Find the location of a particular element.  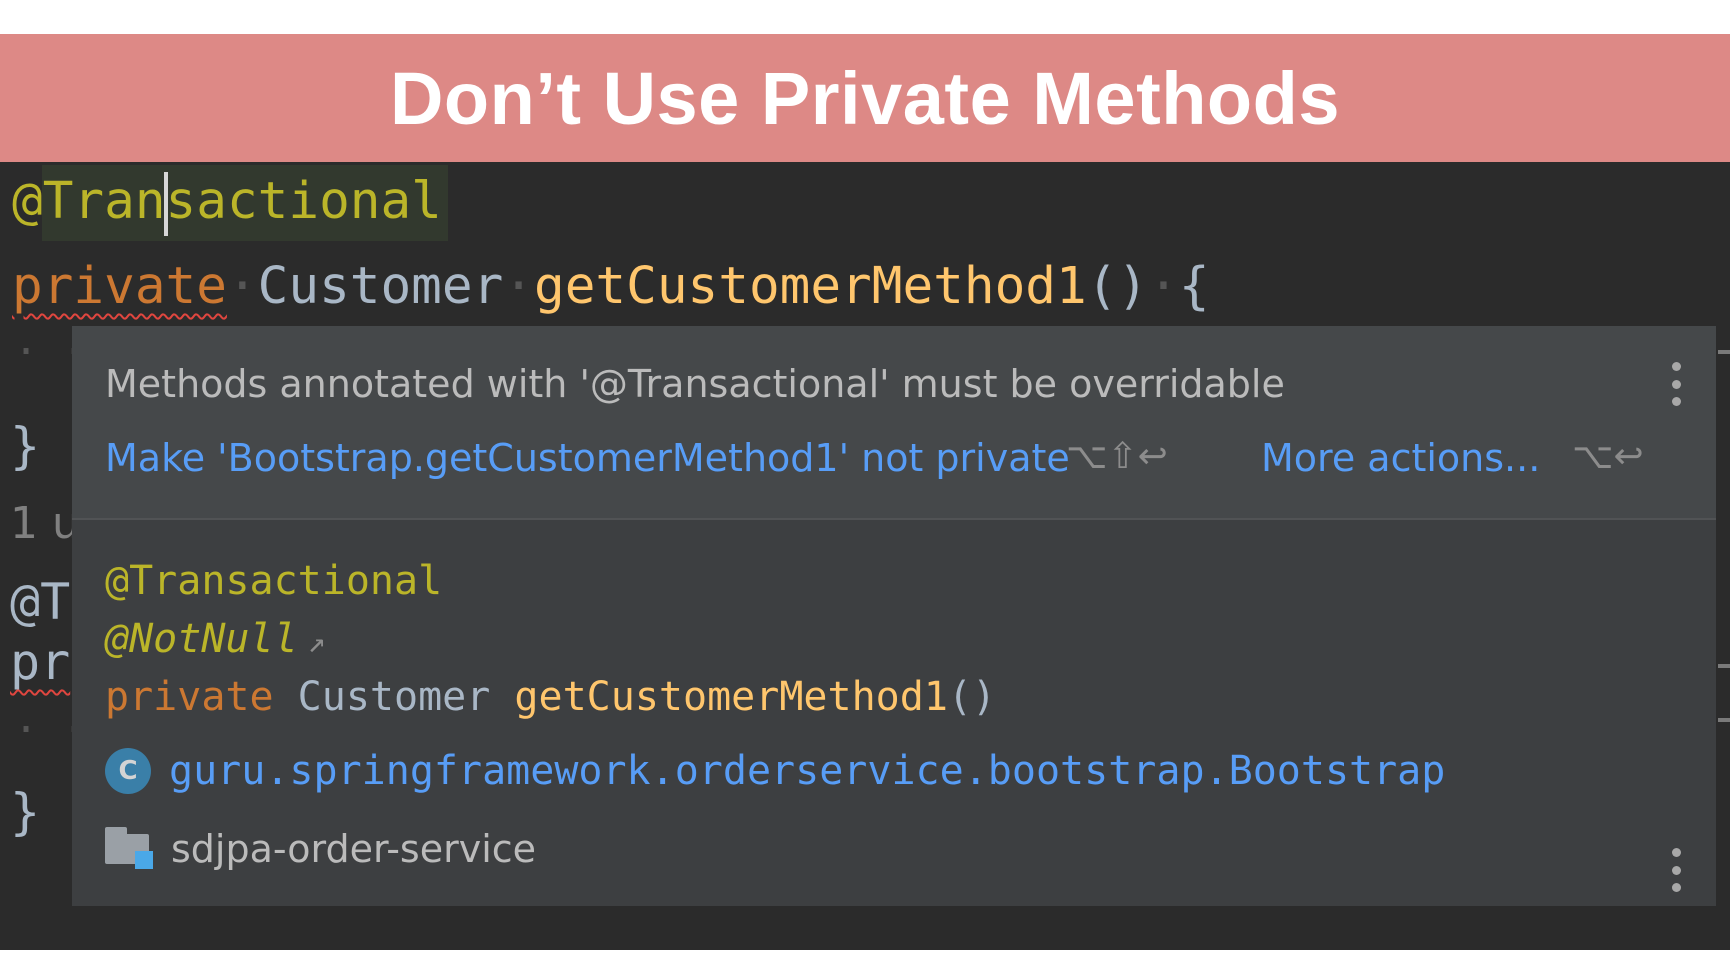

annotation-at: @ is located at coordinates (27, 201).